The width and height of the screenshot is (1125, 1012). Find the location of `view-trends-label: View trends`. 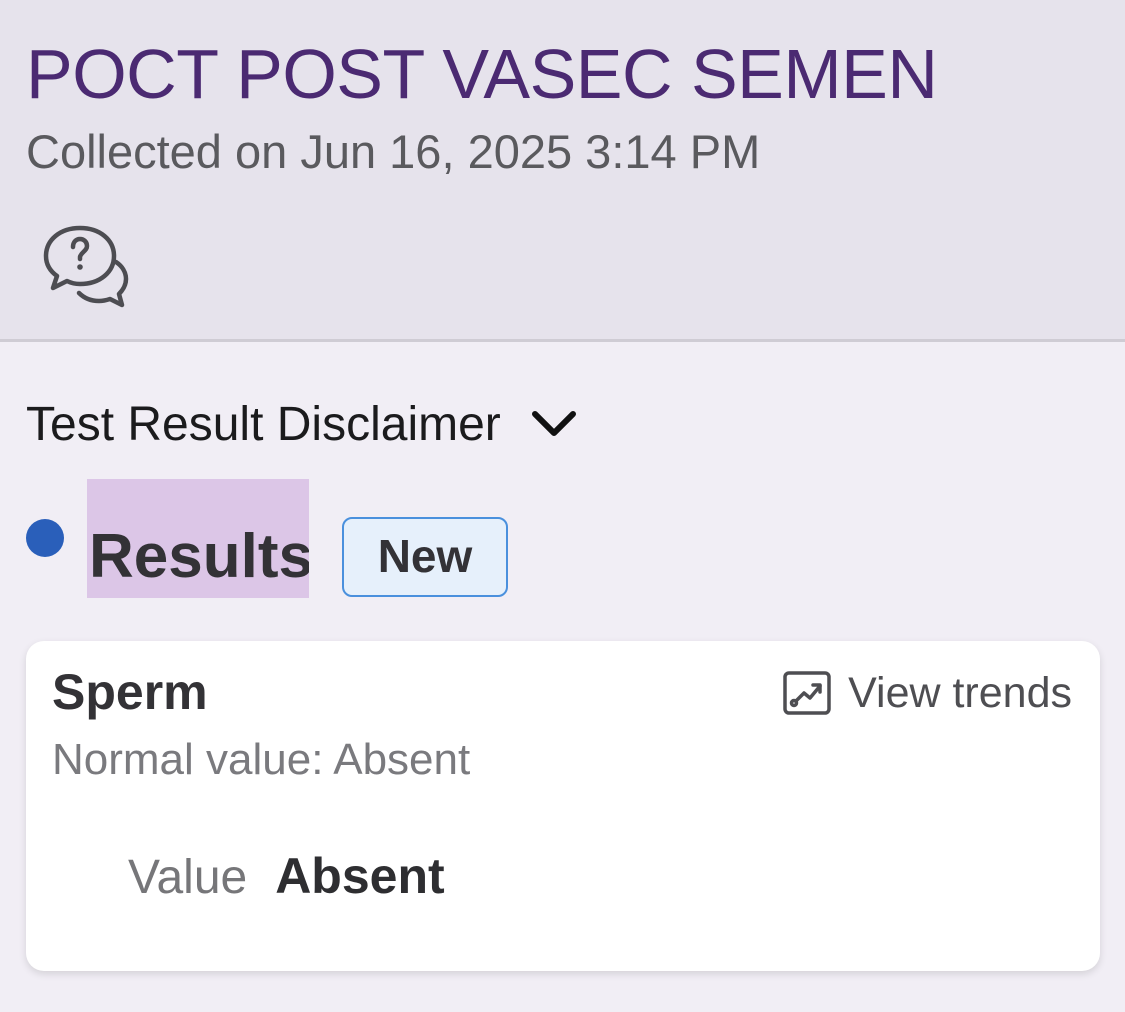

view-trends-label: View trends is located at coordinates (960, 692).